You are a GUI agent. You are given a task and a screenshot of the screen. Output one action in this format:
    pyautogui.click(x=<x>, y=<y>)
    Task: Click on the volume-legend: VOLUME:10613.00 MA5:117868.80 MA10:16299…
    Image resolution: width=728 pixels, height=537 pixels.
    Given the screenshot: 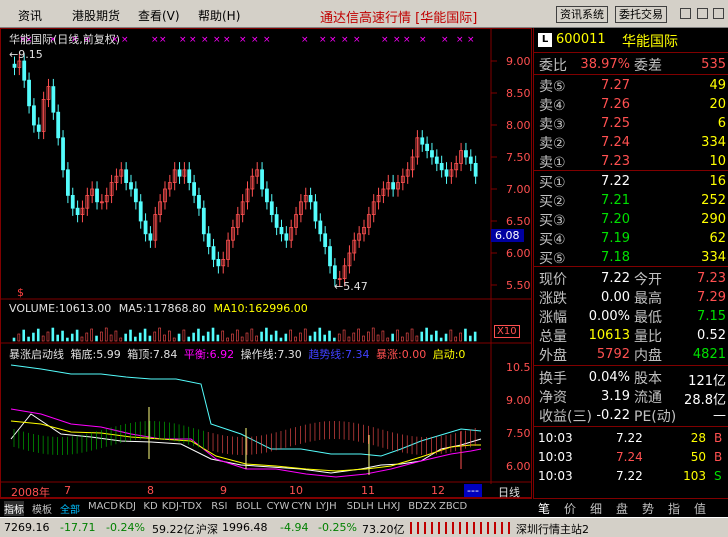 What is the action you would take?
    pyautogui.click(x=158, y=308)
    